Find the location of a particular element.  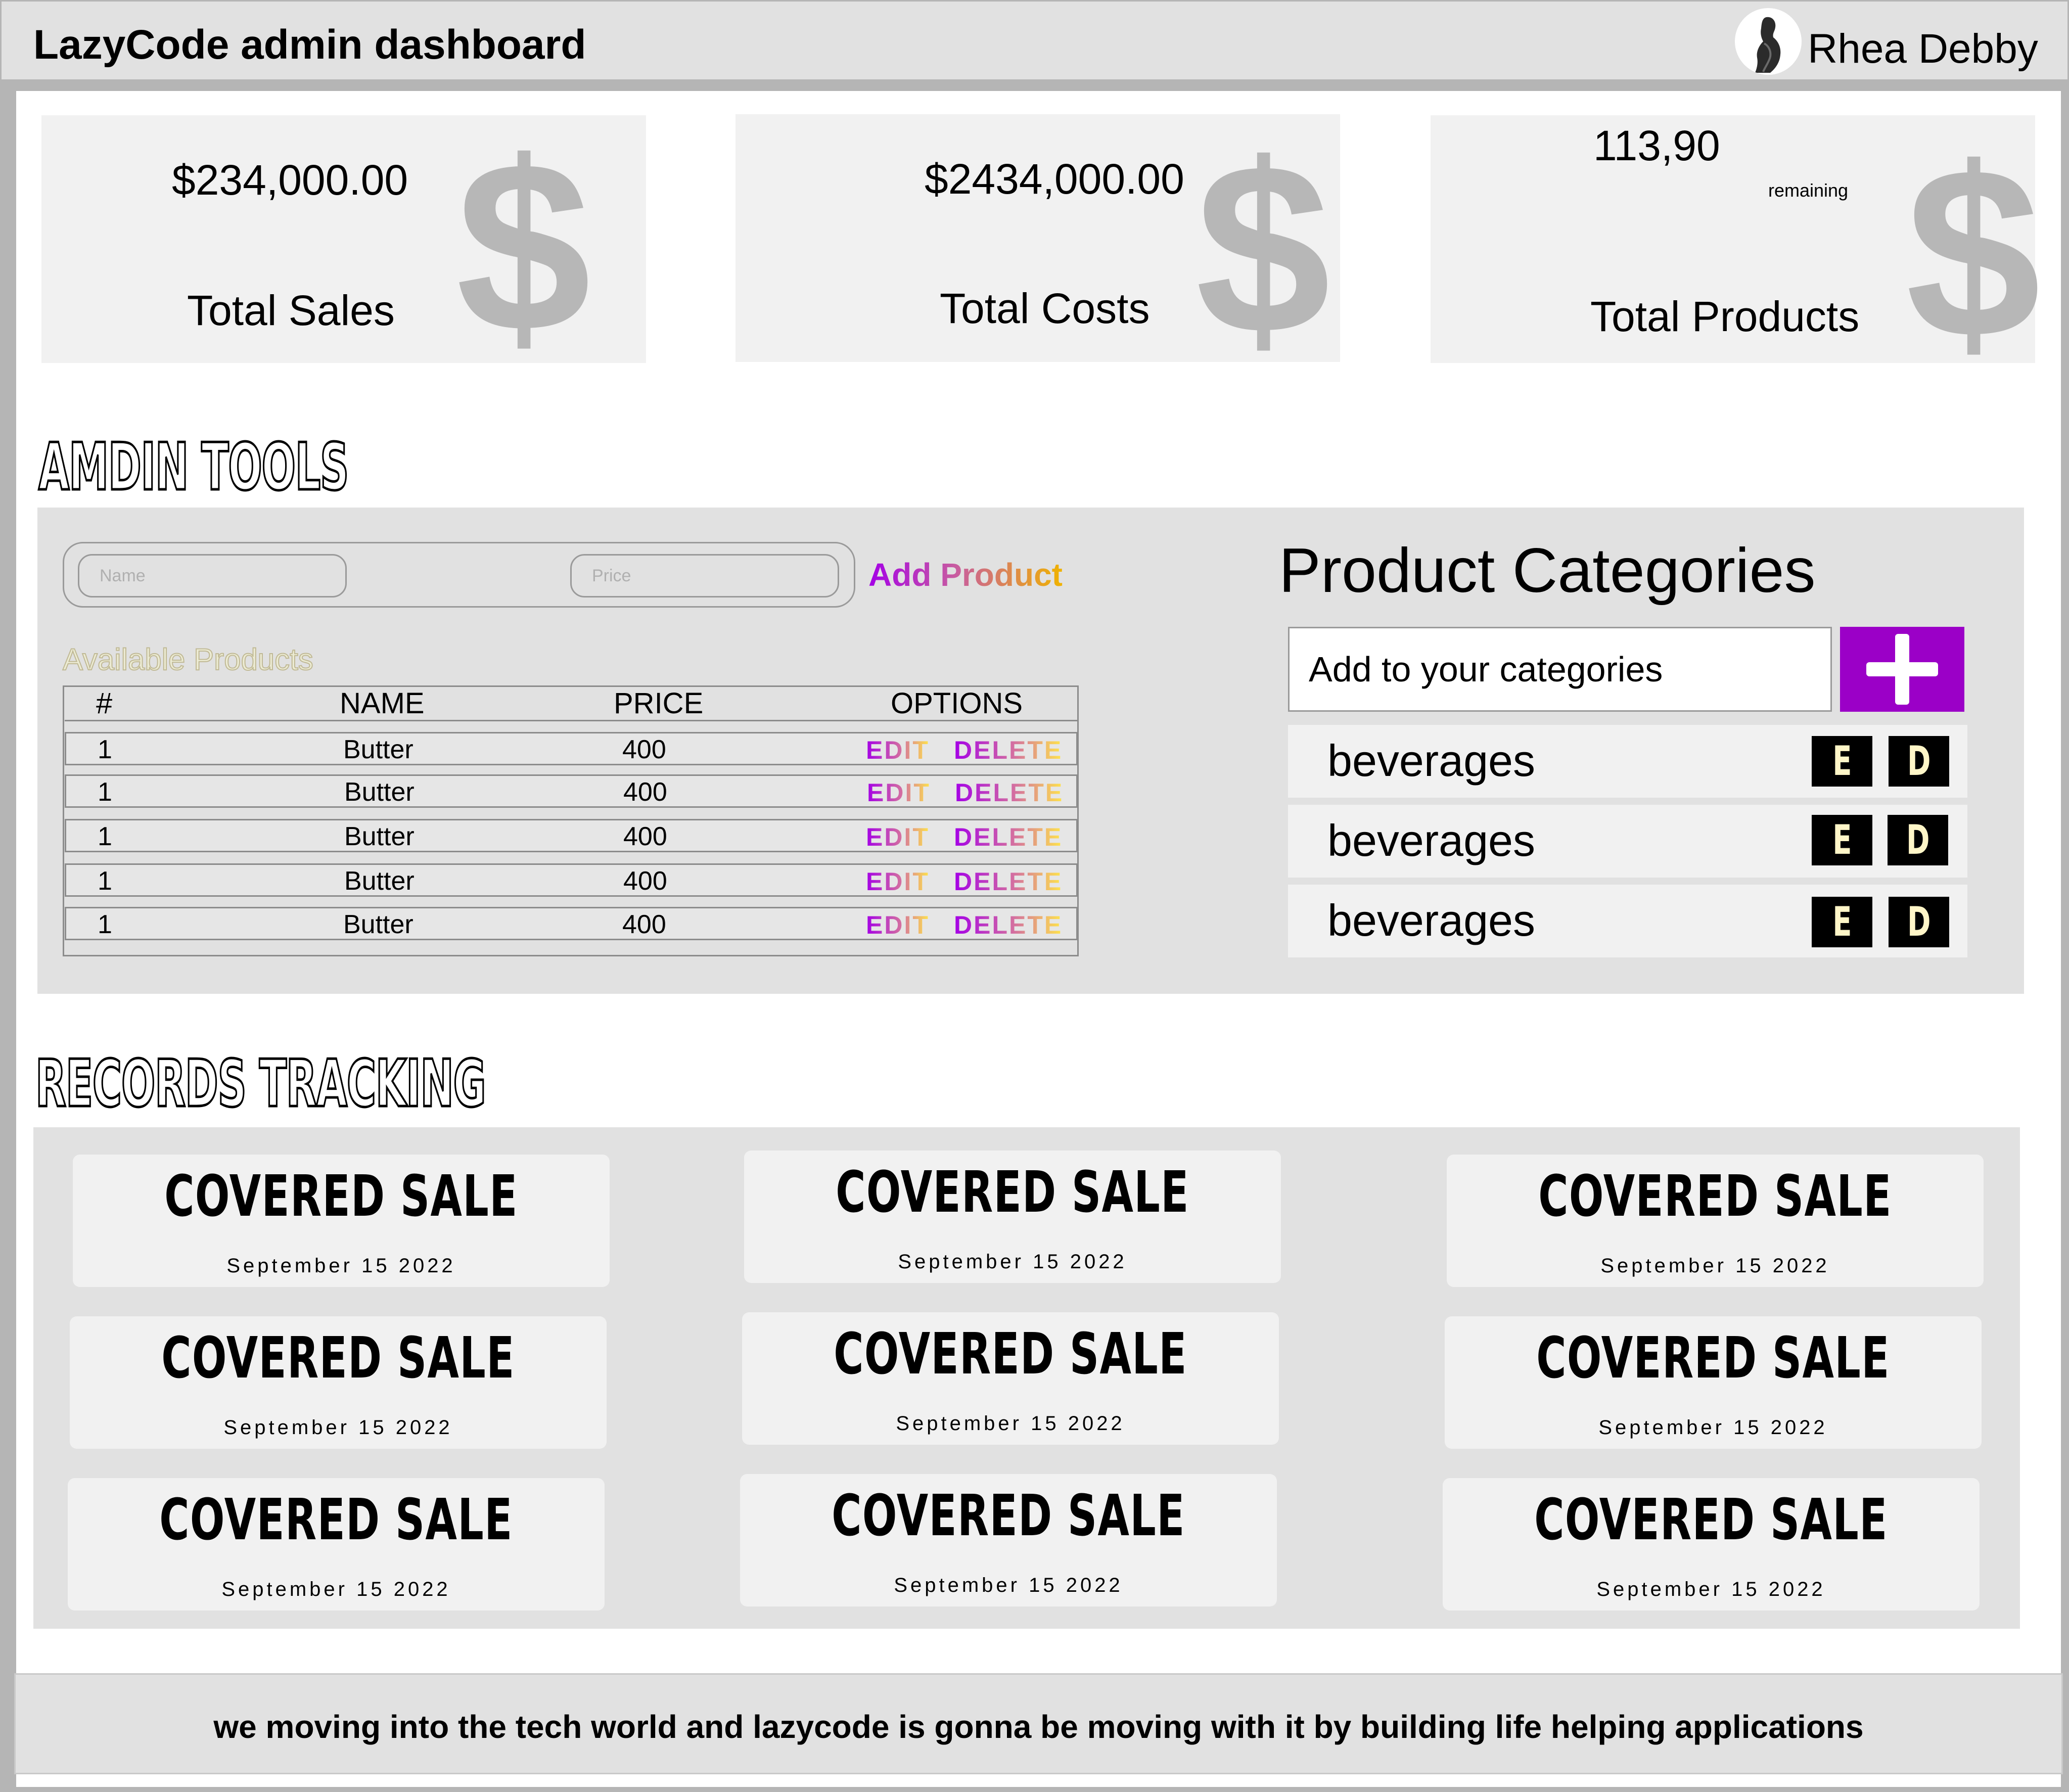

stat-card-total-sales: $234,000.00 Total Sales $ is located at coordinates (343, 241).